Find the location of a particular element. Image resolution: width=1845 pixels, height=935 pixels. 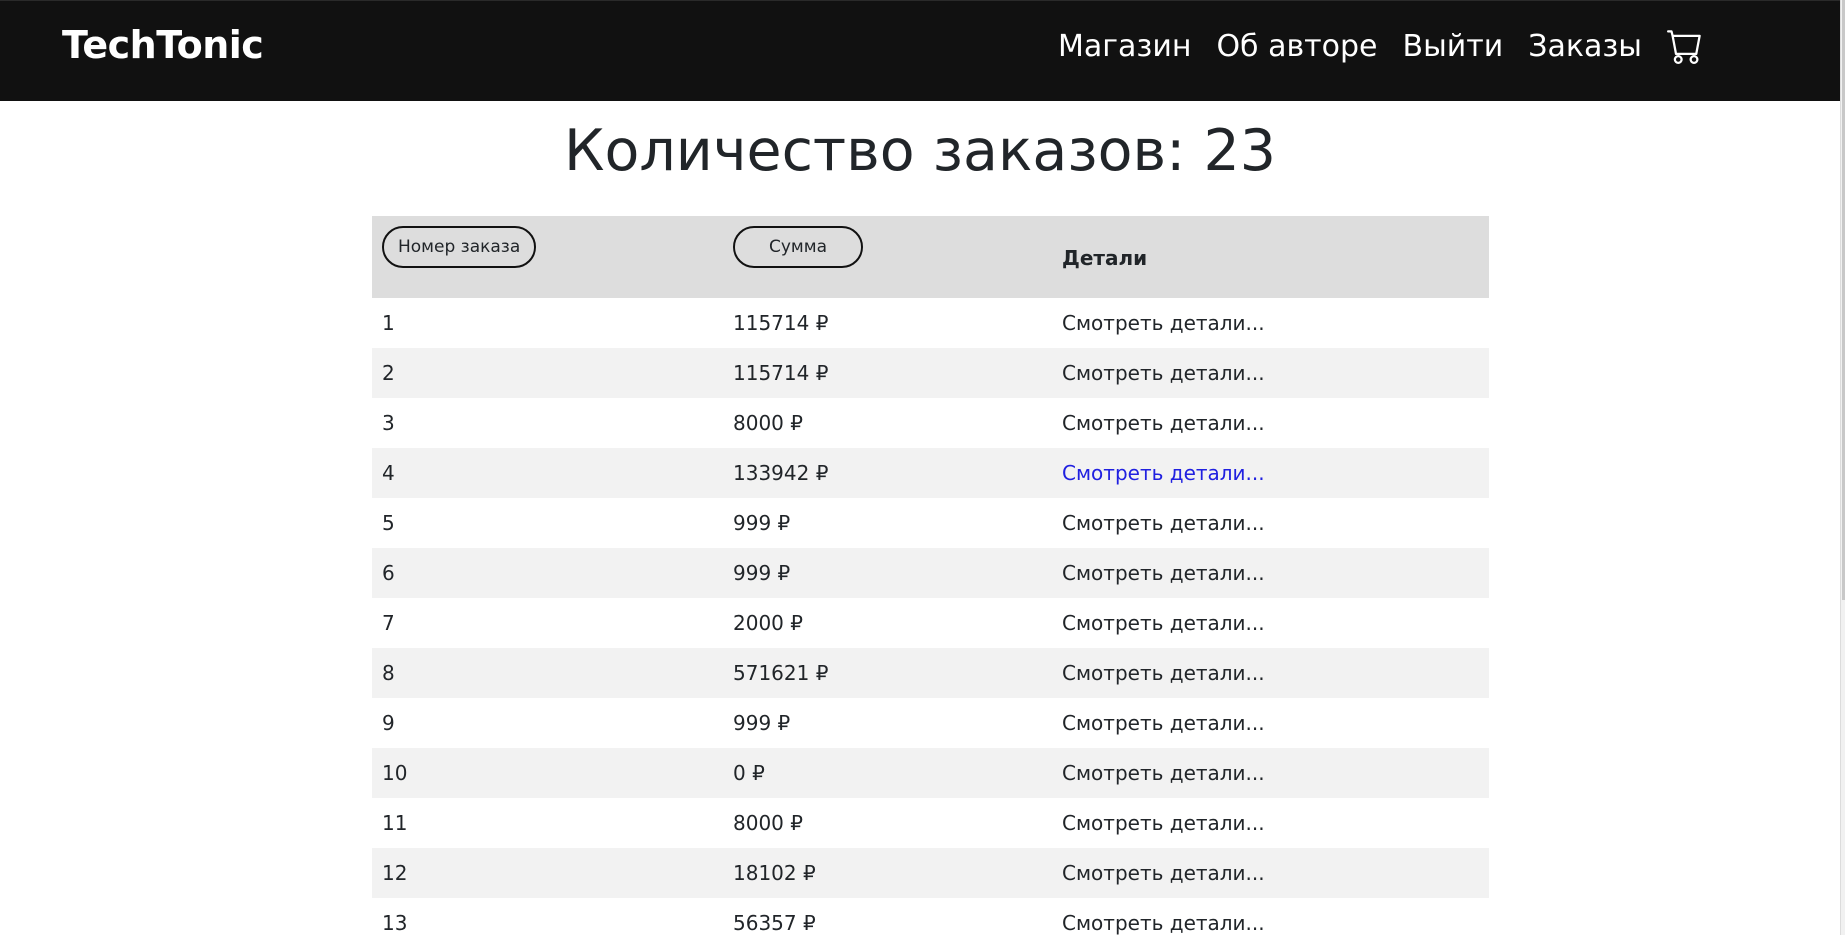

orders-table-header: Номер заказа Сумма Детали is located at coordinates (930, 257).